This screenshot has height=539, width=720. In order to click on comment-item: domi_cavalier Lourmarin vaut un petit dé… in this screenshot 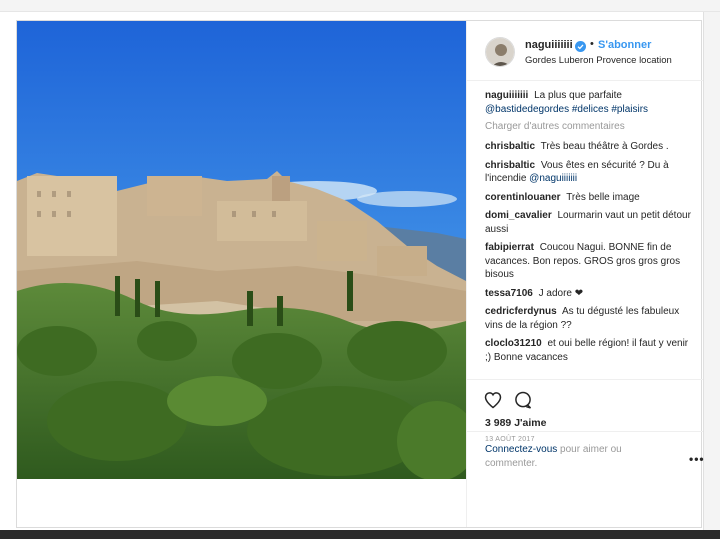, I will do `click(589, 222)`.